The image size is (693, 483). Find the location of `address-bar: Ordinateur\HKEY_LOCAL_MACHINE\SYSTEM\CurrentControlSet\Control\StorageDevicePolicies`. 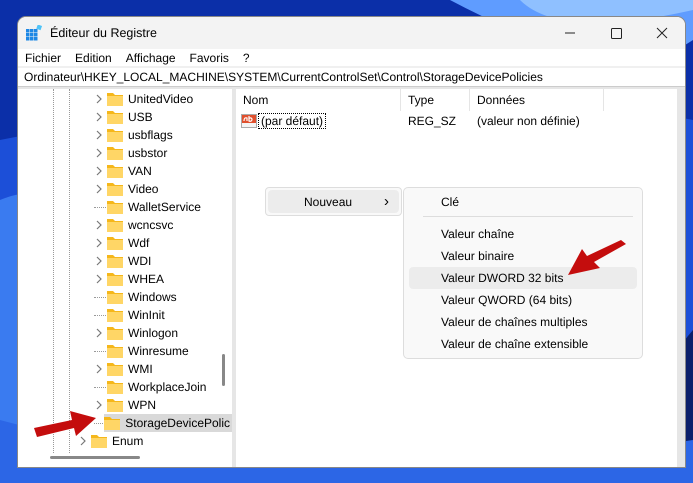

address-bar: Ordinateur\HKEY_LOCAL_MACHINE\SYSTEM\CurrentControlSet\Control\StorageDevicePolicies is located at coordinates (351, 77).